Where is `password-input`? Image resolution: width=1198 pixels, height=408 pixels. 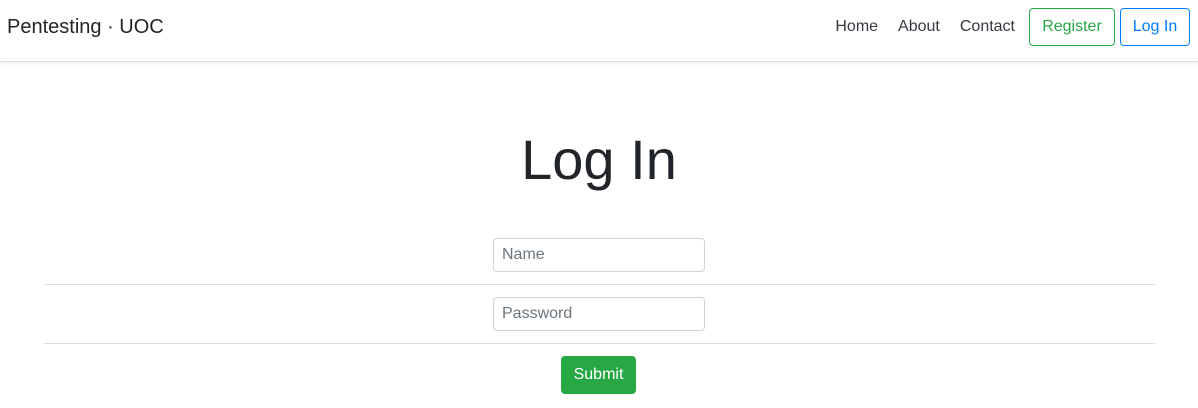
password-input is located at coordinates (599, 314).